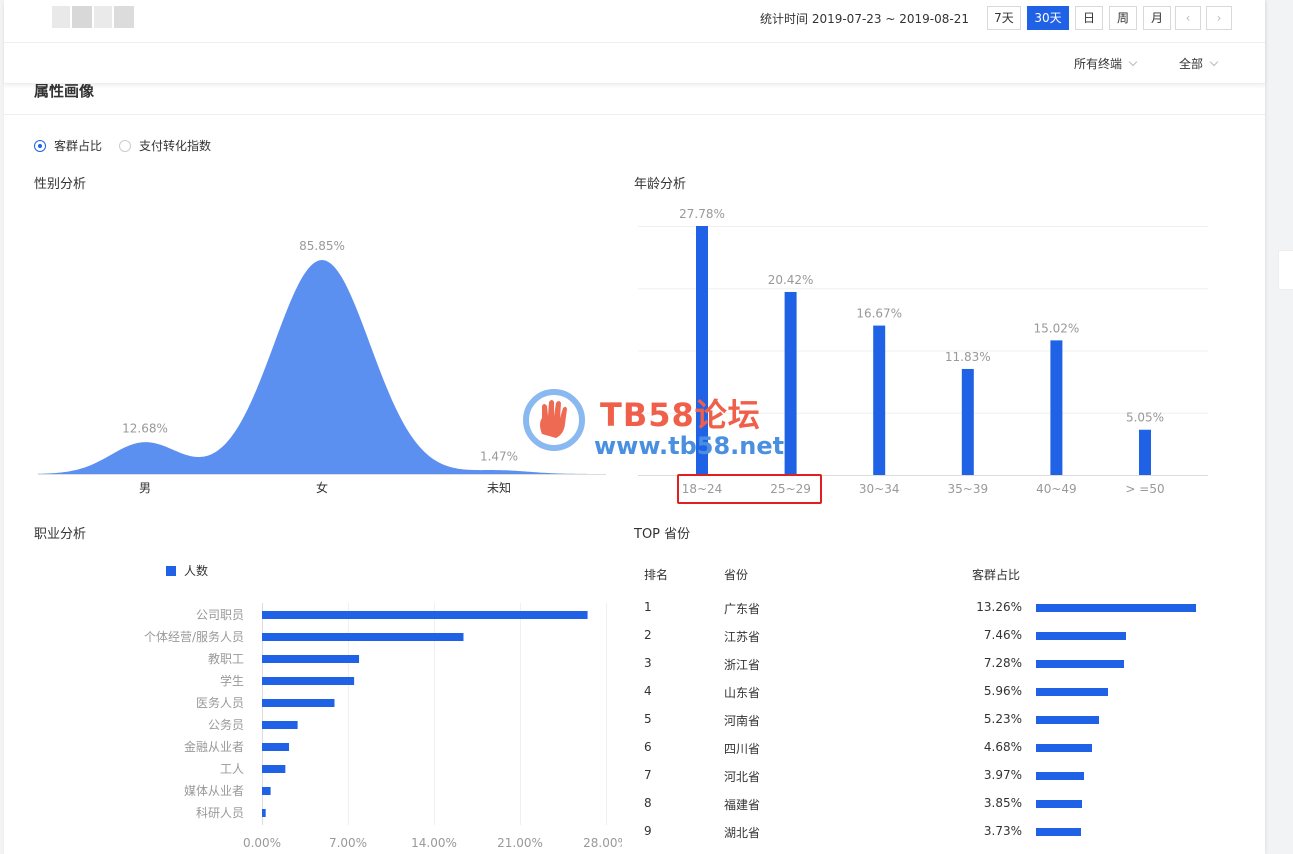 The height and width of the screenshot is (854, 1293). I want to click on range-7d-button: 7天, so click(1004, 18).